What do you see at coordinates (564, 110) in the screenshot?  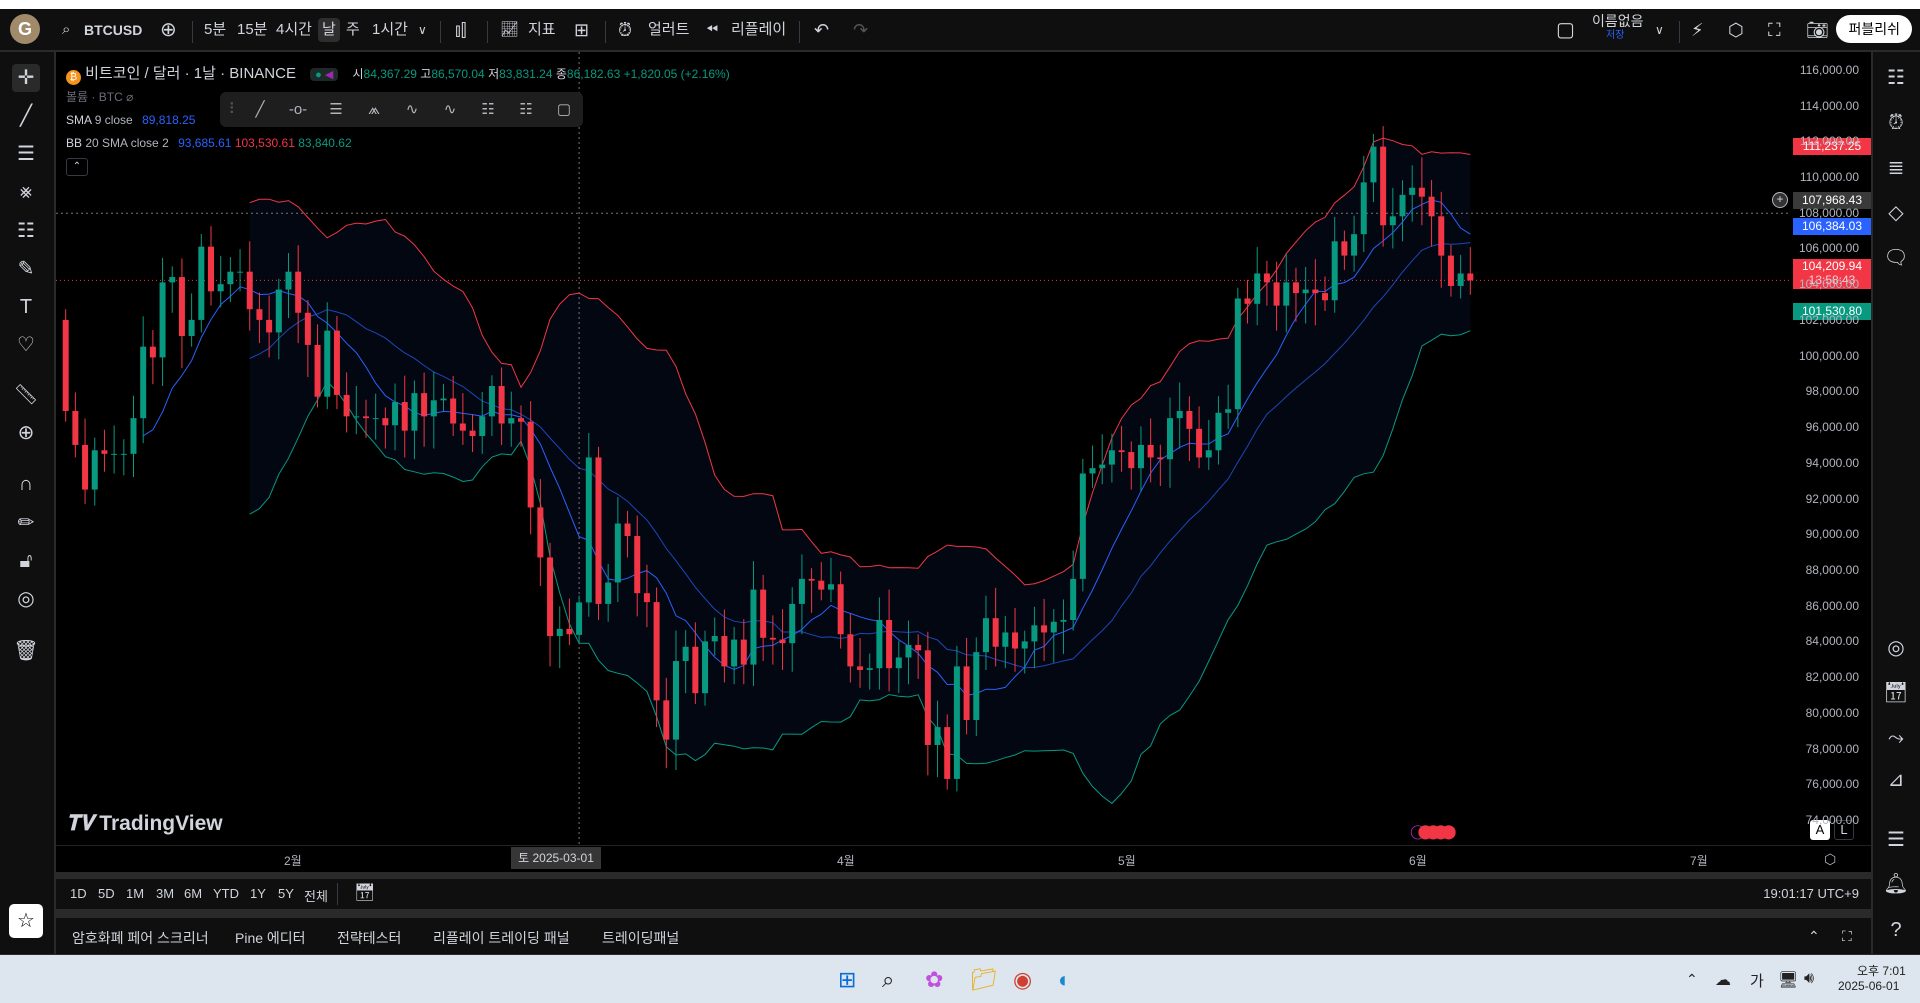 I see `rectangle-icon: ▢` at bounding box center [564, 110].